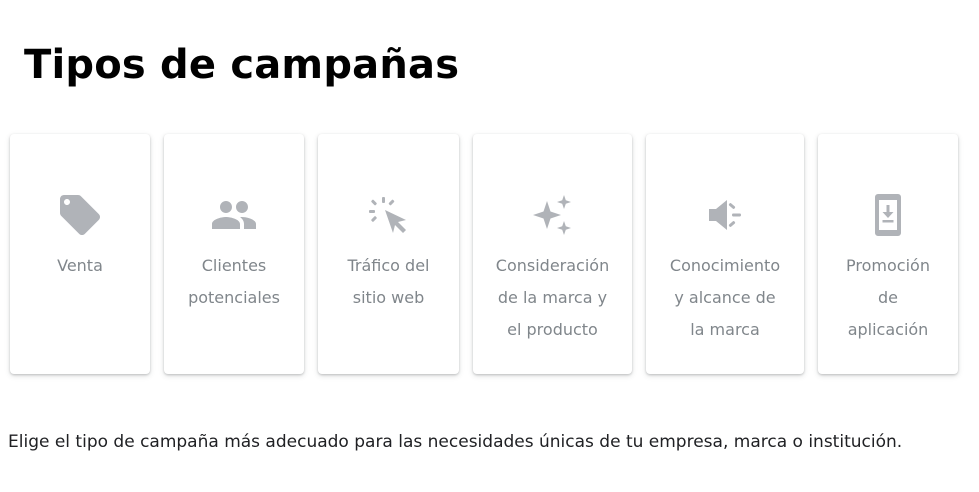 Image resolution: width=979 pixels, height=492 pixels. I want to click on label-line: Consideración, so click(552, 265).